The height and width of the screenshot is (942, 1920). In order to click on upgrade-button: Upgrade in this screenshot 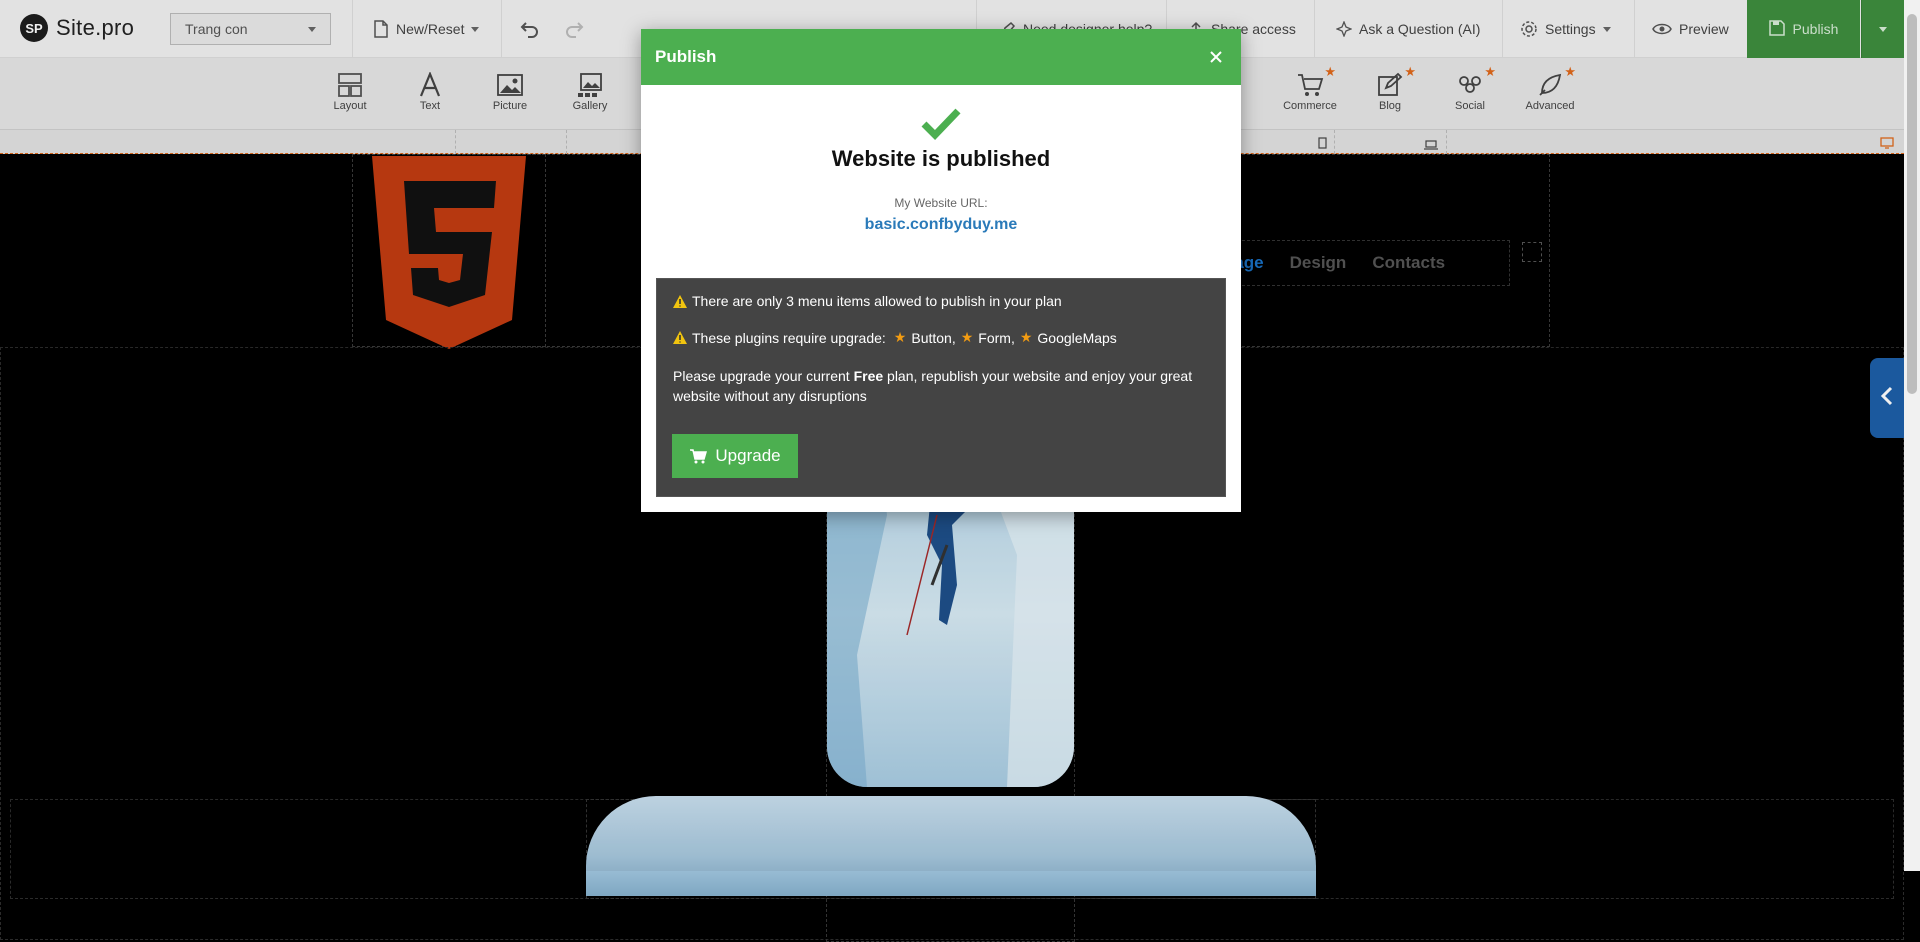, I will do `click(735, 456)`.